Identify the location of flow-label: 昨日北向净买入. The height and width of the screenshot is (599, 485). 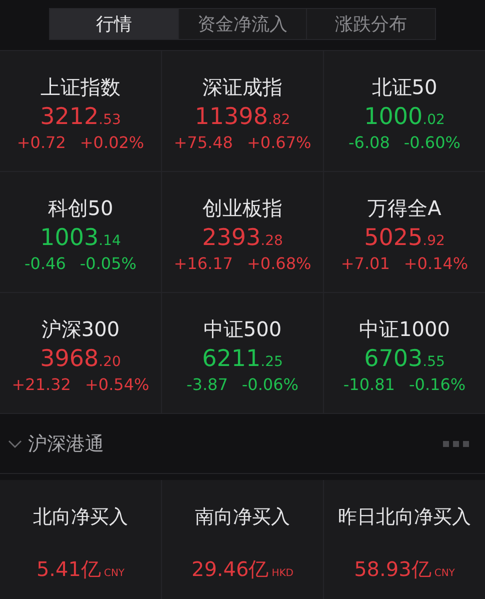
(404, 517).